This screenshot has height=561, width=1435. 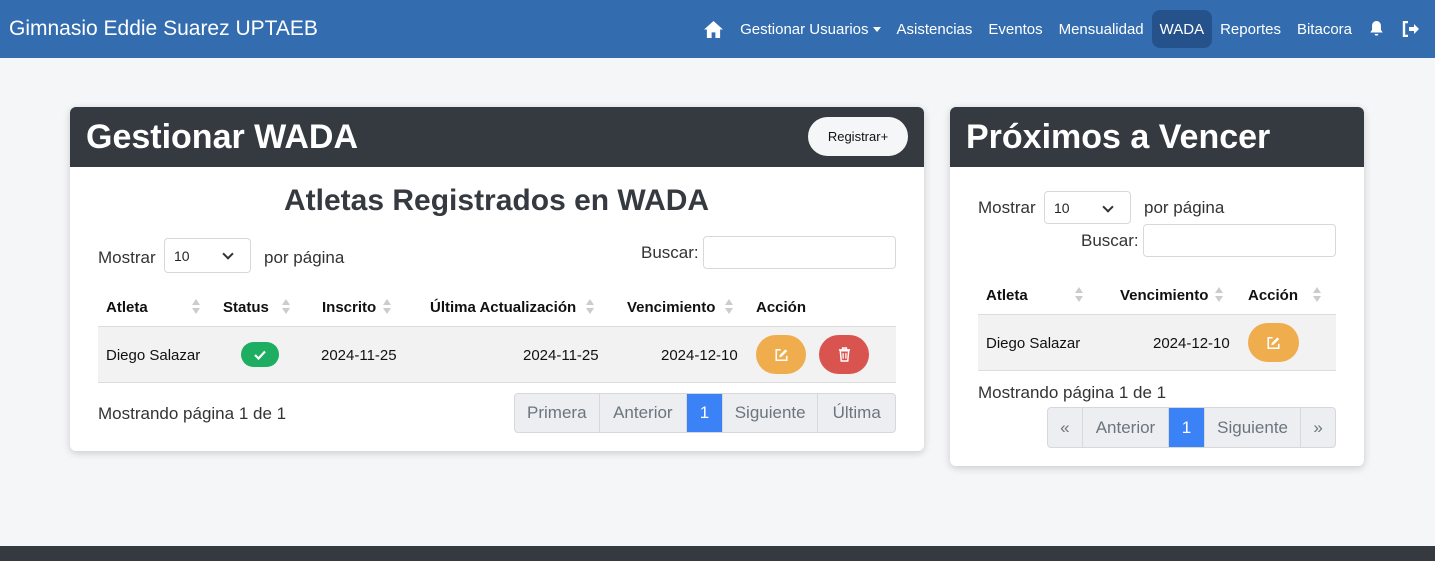 What do you see at coordinates (222, 136) in the screenshot?
I see `wada-card-title: Gestionar WADA` at bounding box center [222, 136].